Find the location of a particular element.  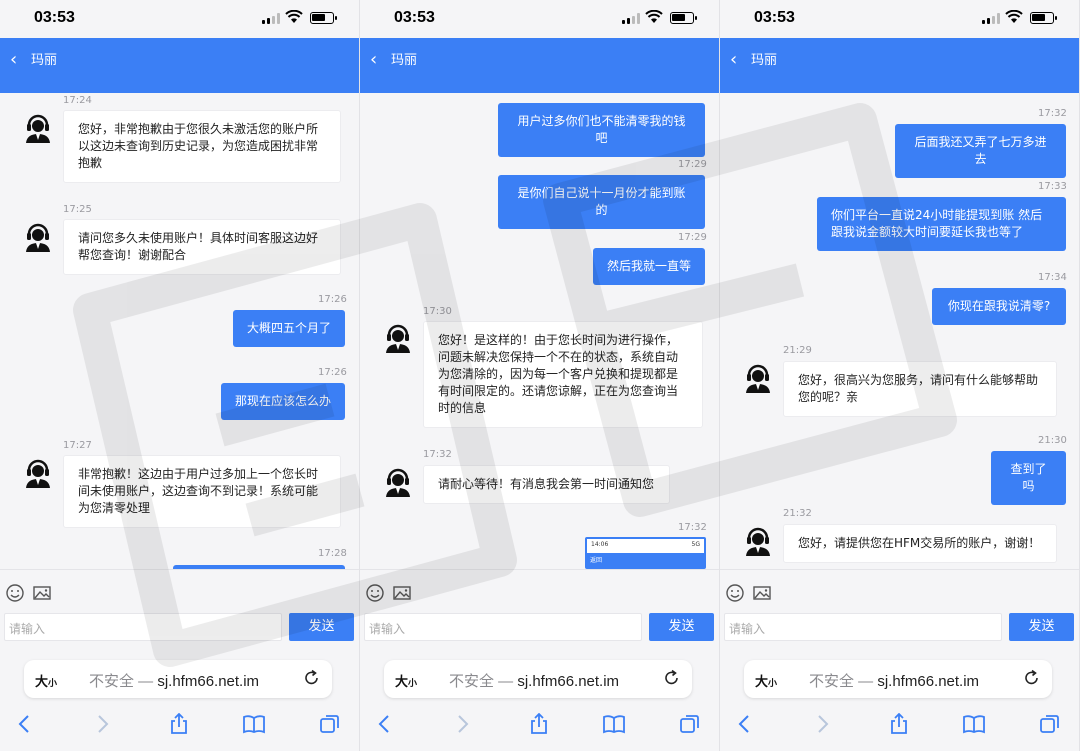

cellular-signal-icon is located at coordinates (631, 18).